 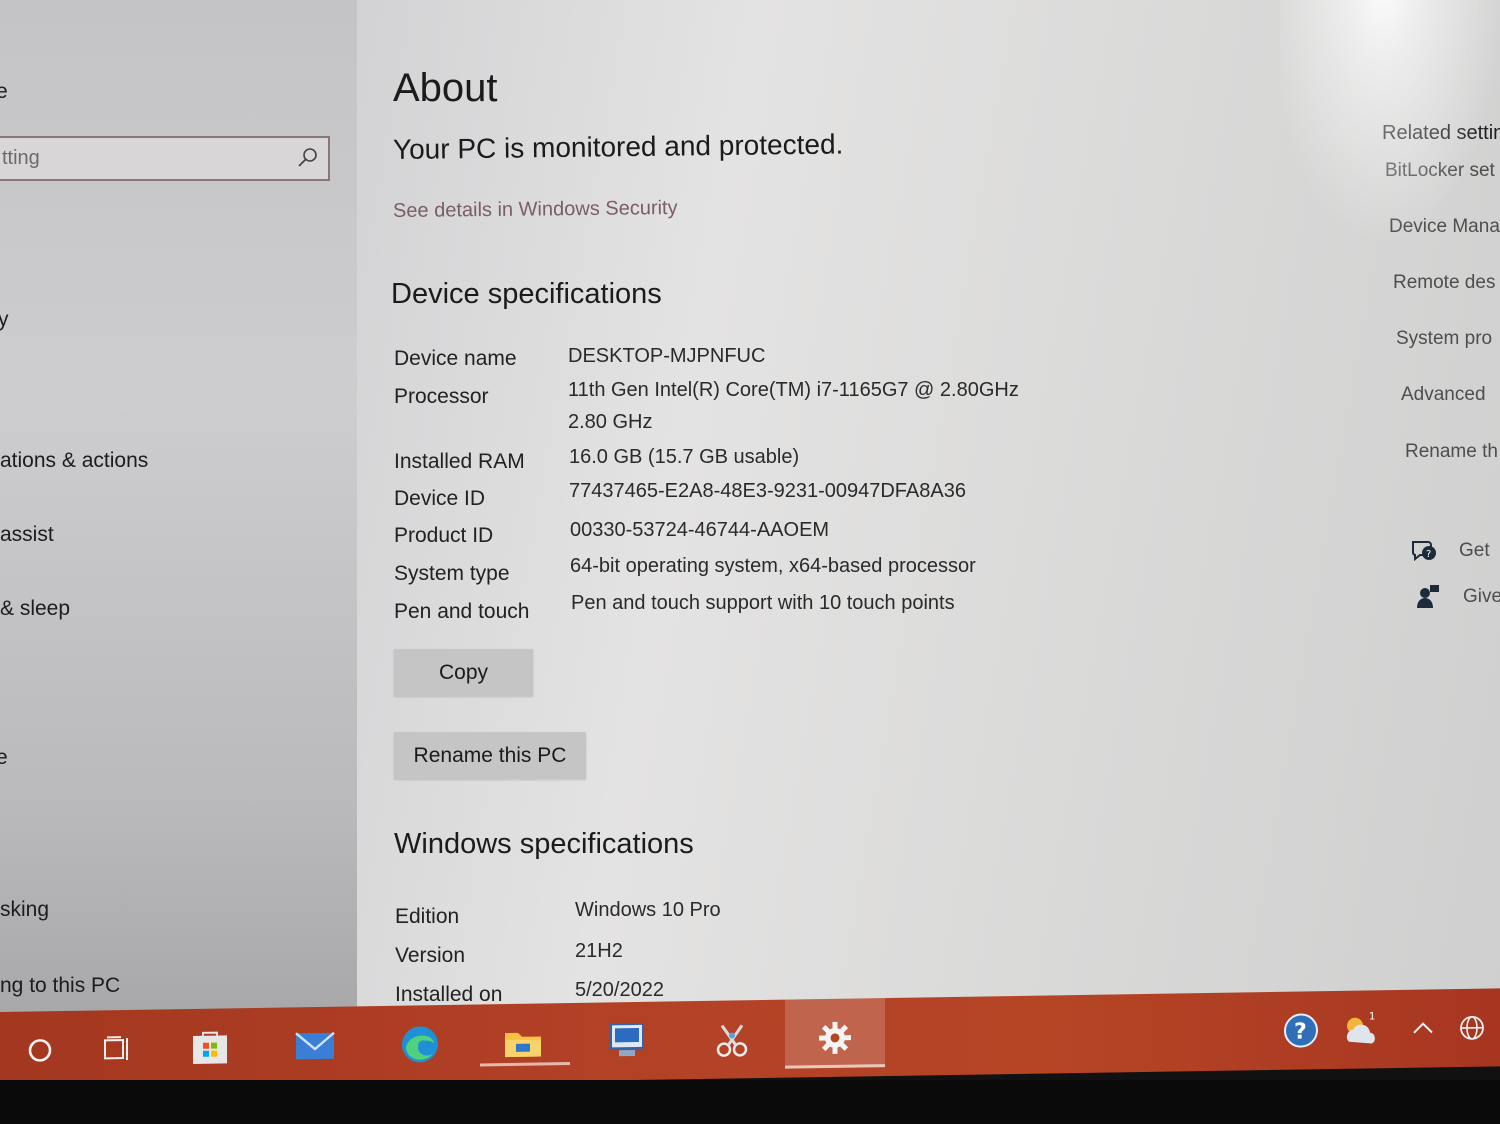 What do you see at coordinates (445, 88) in the screenshot?
I see `page-title: About` at bounding box center [445, 88].